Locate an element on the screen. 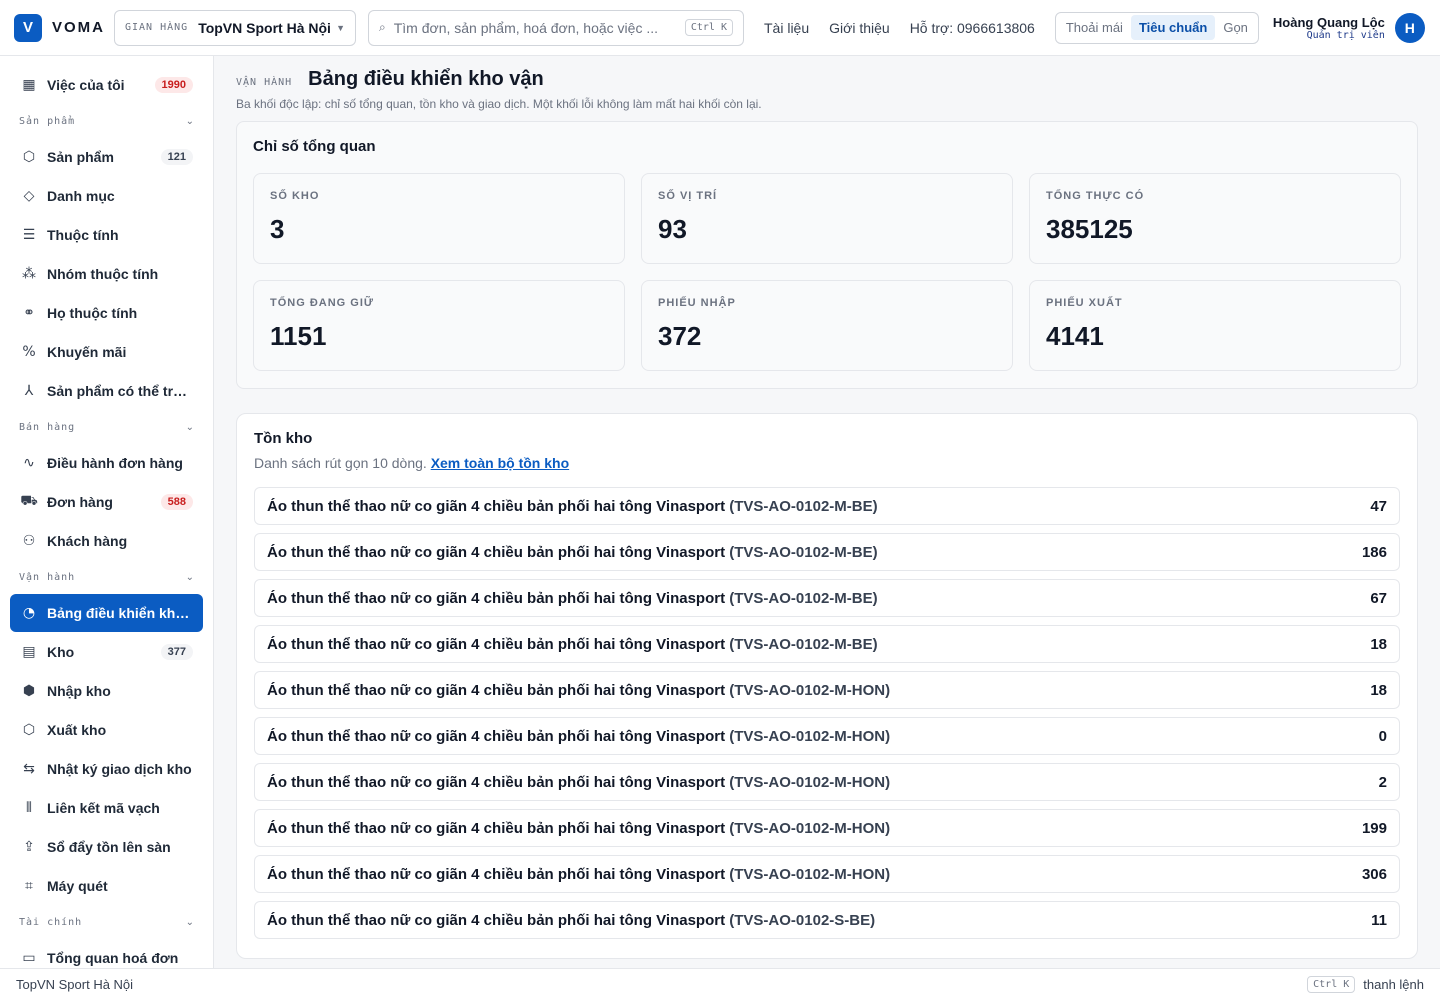  sidebar-item-orders: ⛟ Đơn hàng 588 is located at coordinates (106, 502).